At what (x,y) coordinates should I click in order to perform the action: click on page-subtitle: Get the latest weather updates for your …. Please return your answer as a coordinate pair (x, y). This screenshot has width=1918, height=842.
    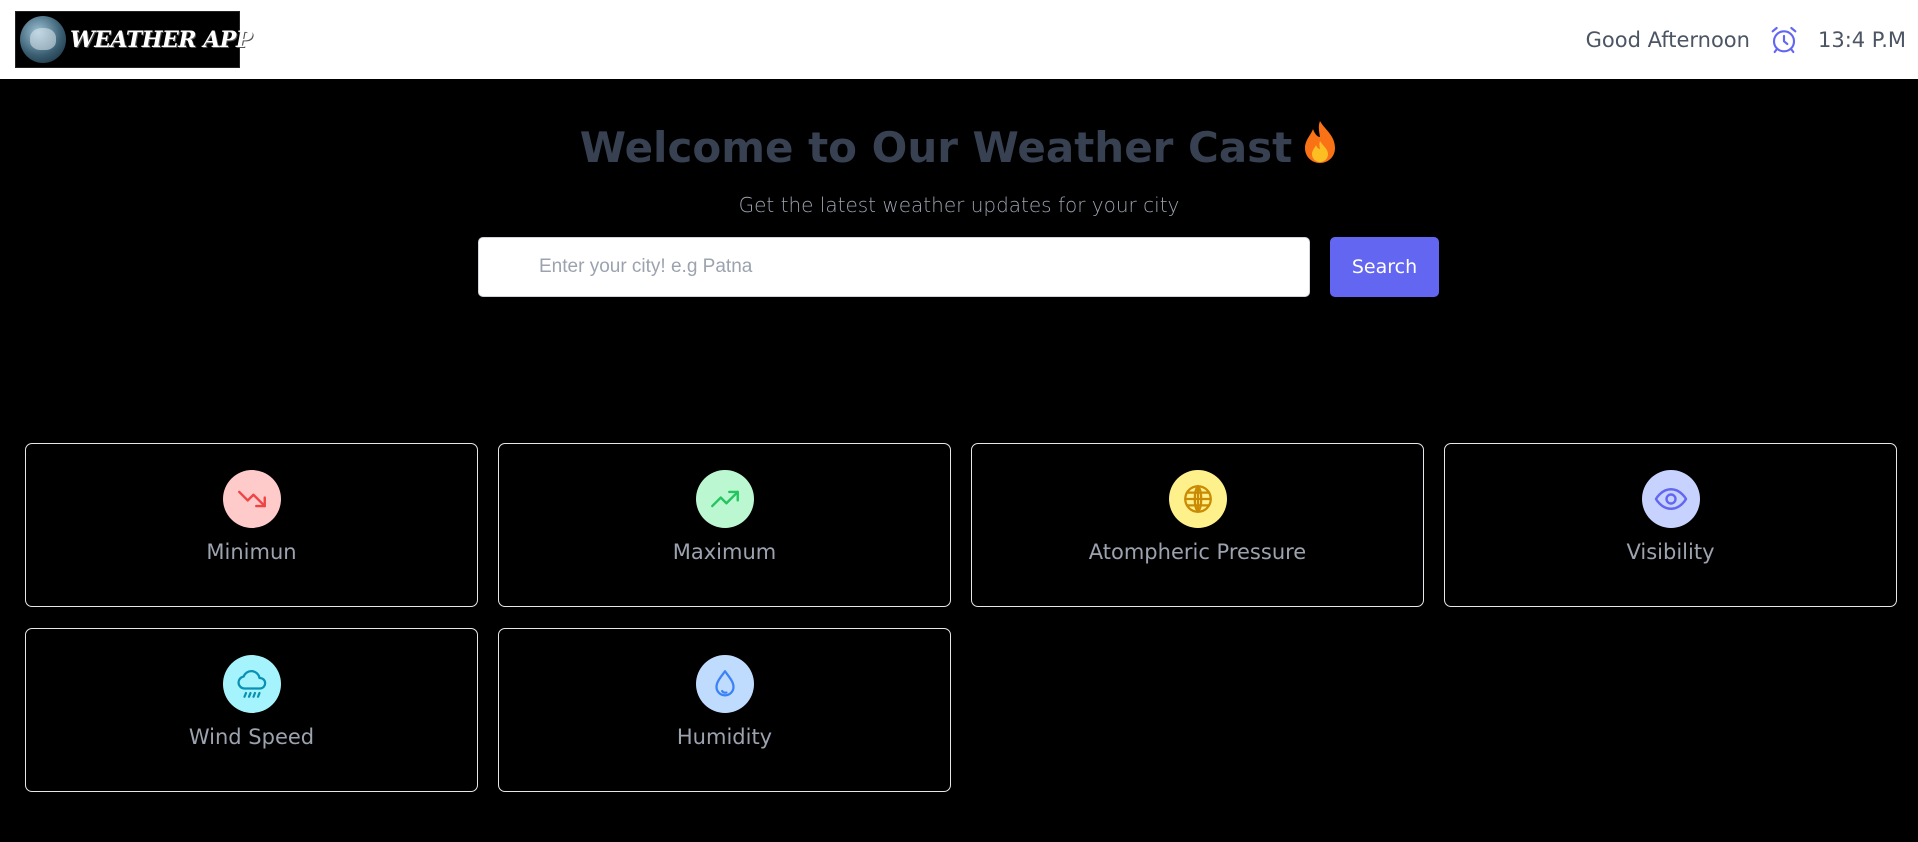
    Looking at the image, I should click on (959, 205).